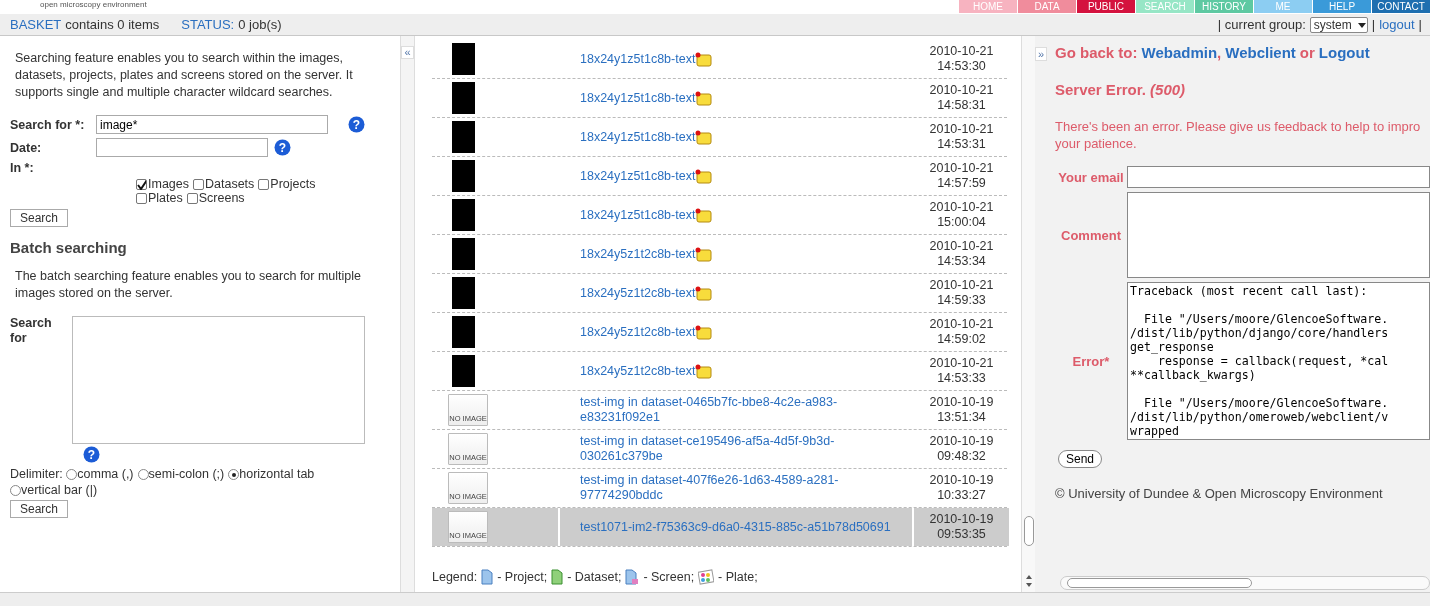 Image resolution: width=1430 pixels, height=606 pixels. I want to click on date-field, so click(182, 147).